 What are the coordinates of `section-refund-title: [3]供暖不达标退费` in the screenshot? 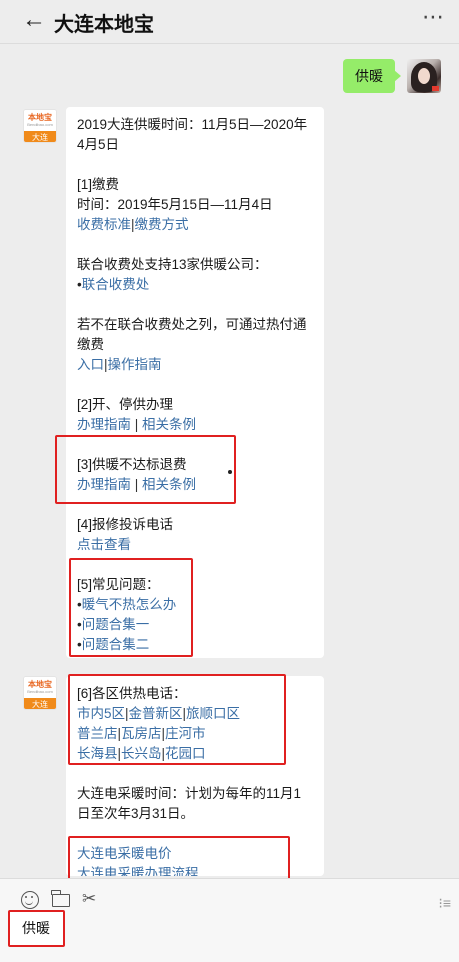 It's located at (132, 464).